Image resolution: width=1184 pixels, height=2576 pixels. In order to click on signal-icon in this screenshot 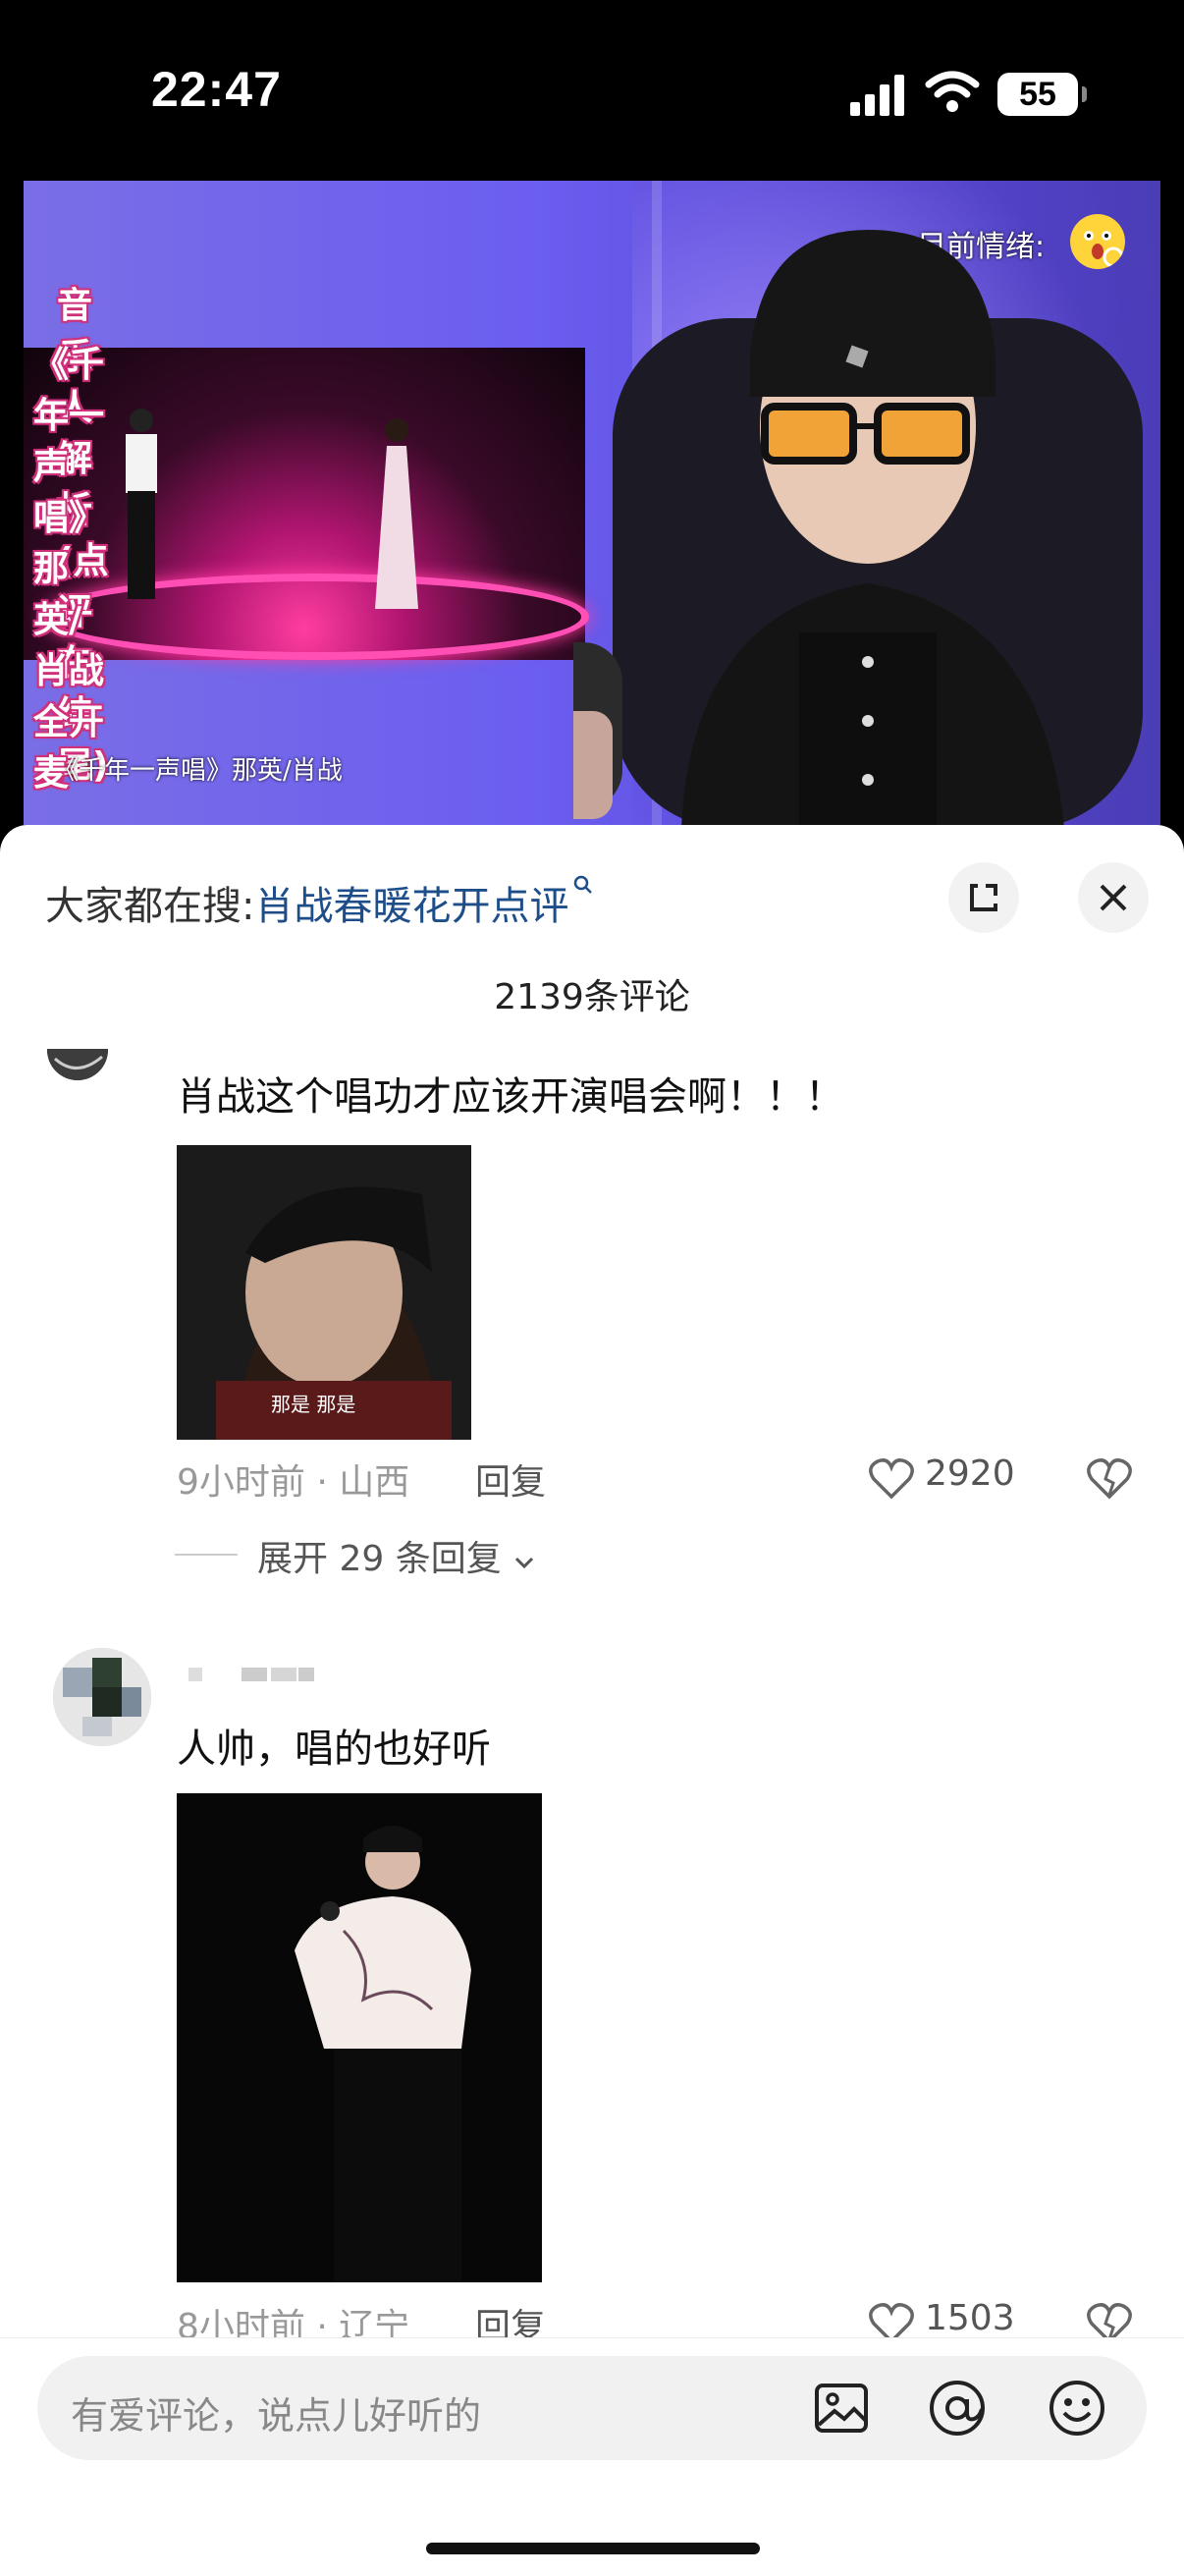, I will do `click(877, 95)`.